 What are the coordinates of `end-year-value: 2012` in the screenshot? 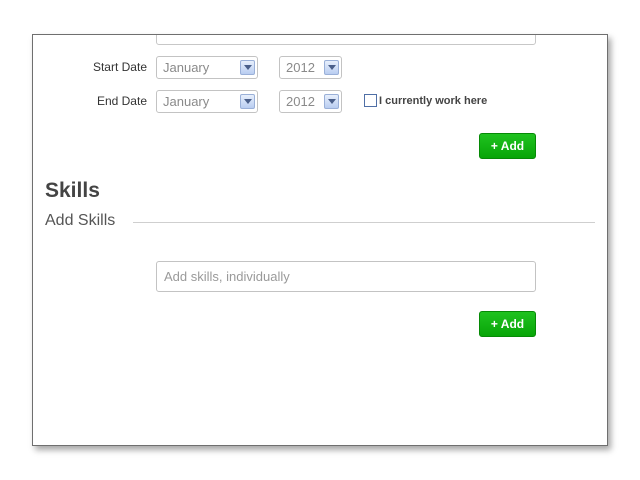 It's located at (300, 101).